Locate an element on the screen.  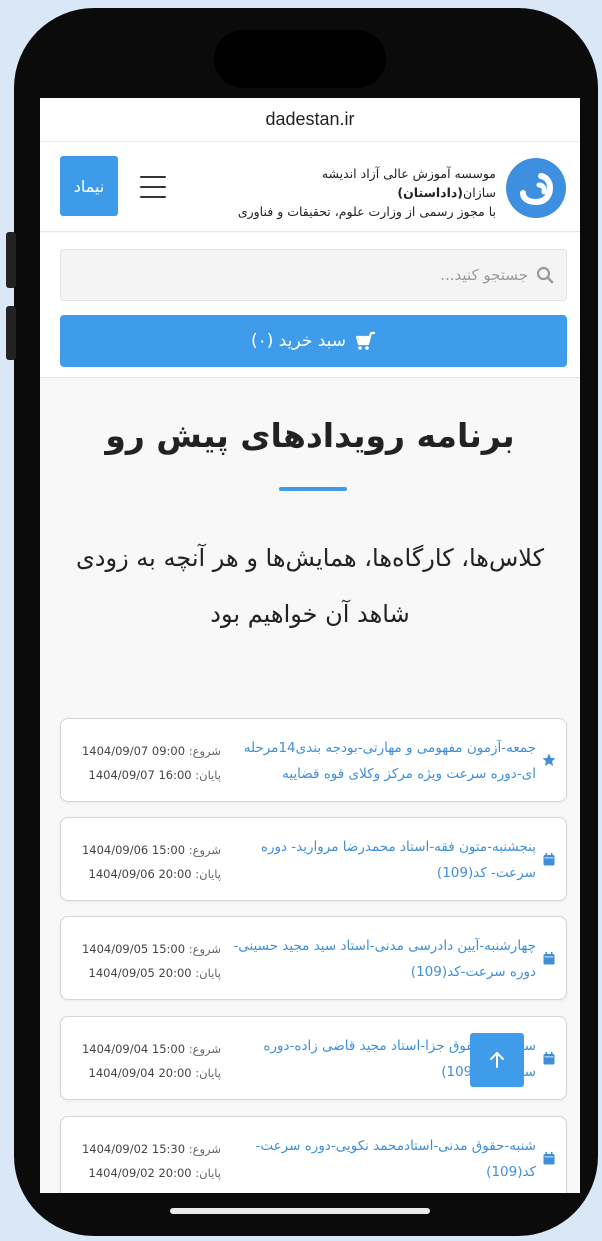
event-end: 20:00 1404/09/02 is located at coordinates (140, 1173).